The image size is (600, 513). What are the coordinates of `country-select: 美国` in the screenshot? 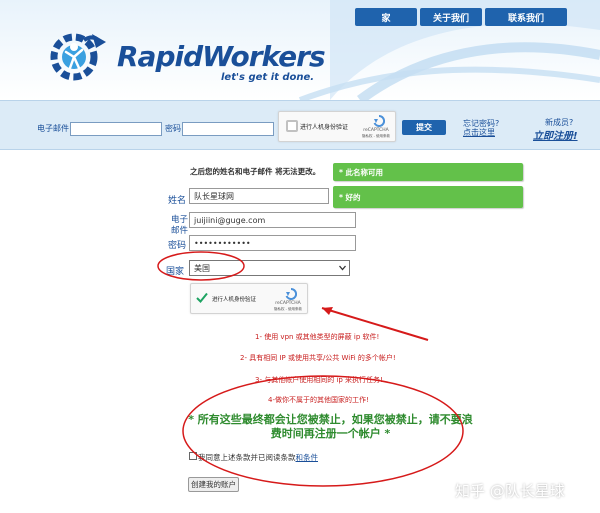 It's located at (269, 268).